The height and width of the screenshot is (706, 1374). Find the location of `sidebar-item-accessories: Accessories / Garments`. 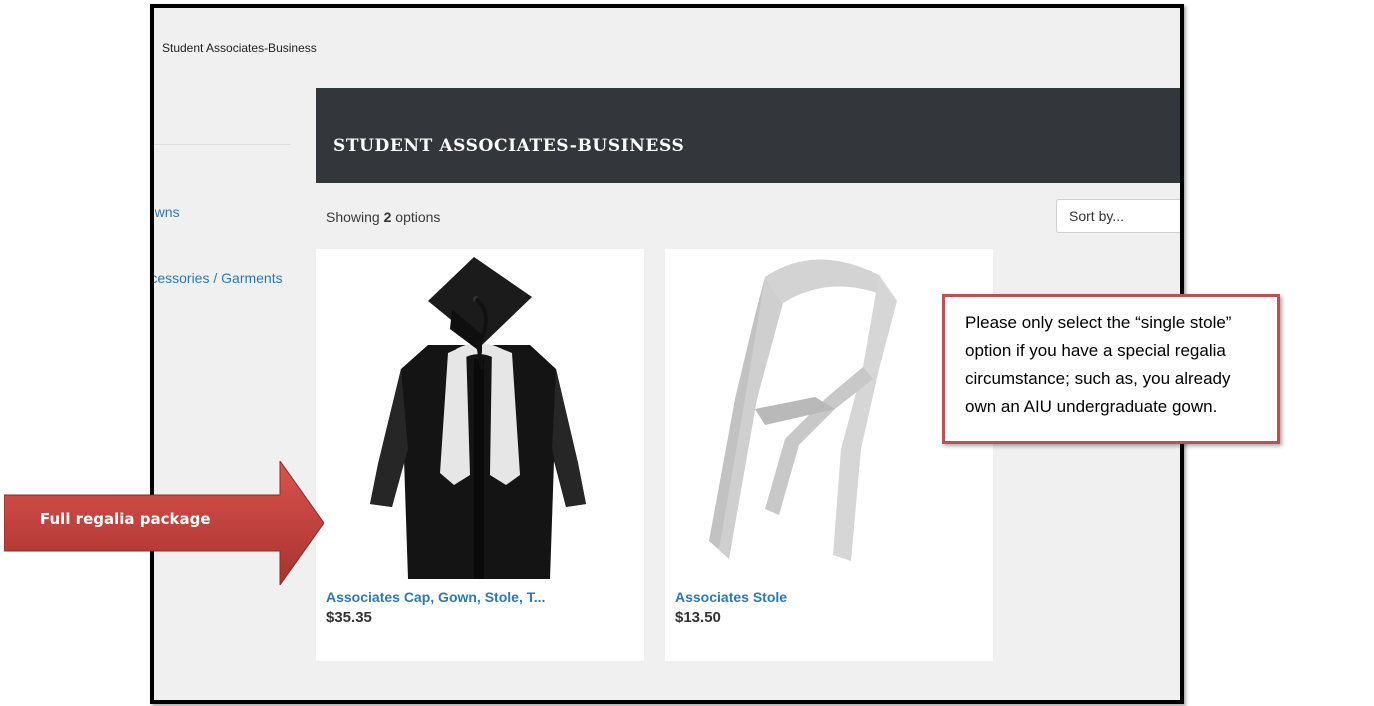

sidebar-item-accessories: Accessories / Garments is located at coordinates (218, 278).